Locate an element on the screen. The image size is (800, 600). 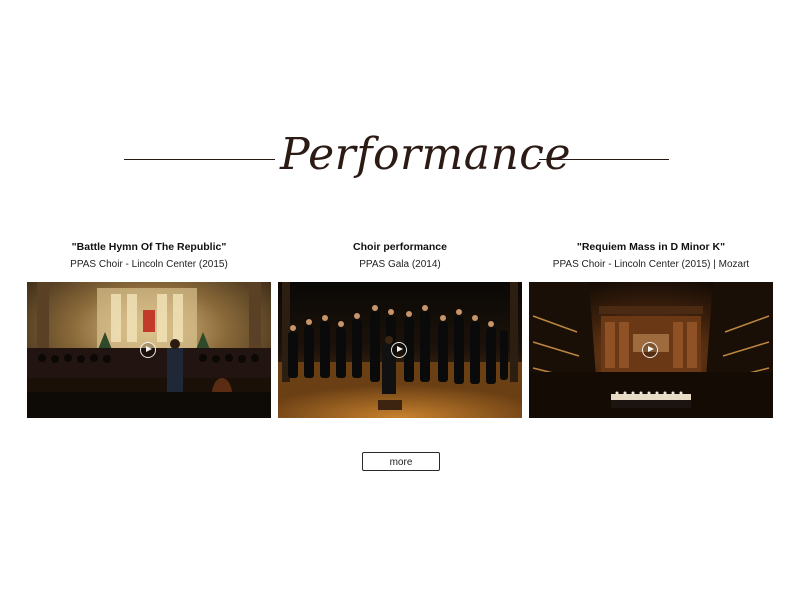
heading-divider-left is located at coordinates (199, 159).